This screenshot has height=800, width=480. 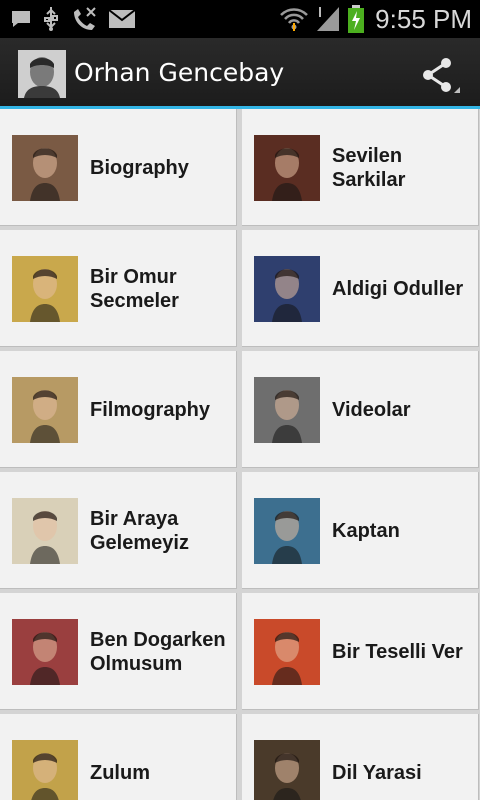 I want to click on menu-tile: Bir Teselli Ver, so click(x=360, y=651).